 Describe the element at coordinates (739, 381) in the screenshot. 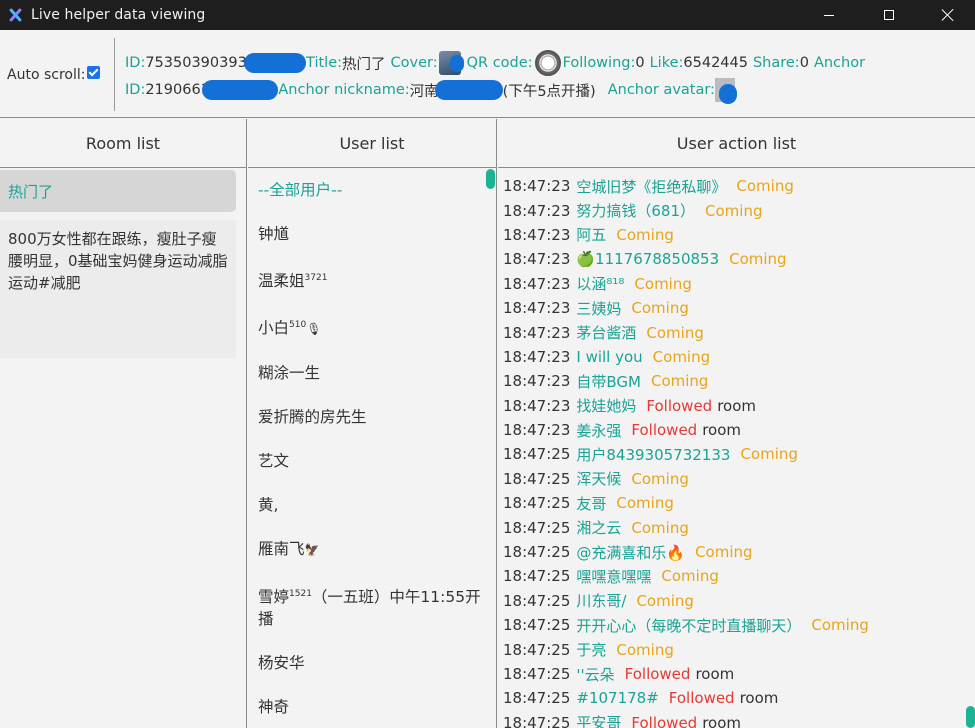

I see `action-row: 18:47:23 自带BGM Coming` at that location.